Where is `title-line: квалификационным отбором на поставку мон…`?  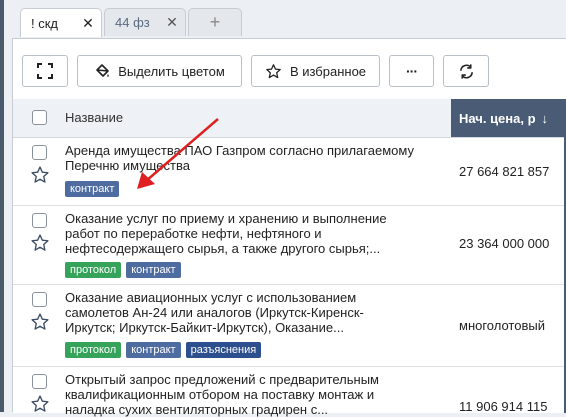 title-line: квалификационным отбором на поставку мон… is located at coordinates (220, 394).